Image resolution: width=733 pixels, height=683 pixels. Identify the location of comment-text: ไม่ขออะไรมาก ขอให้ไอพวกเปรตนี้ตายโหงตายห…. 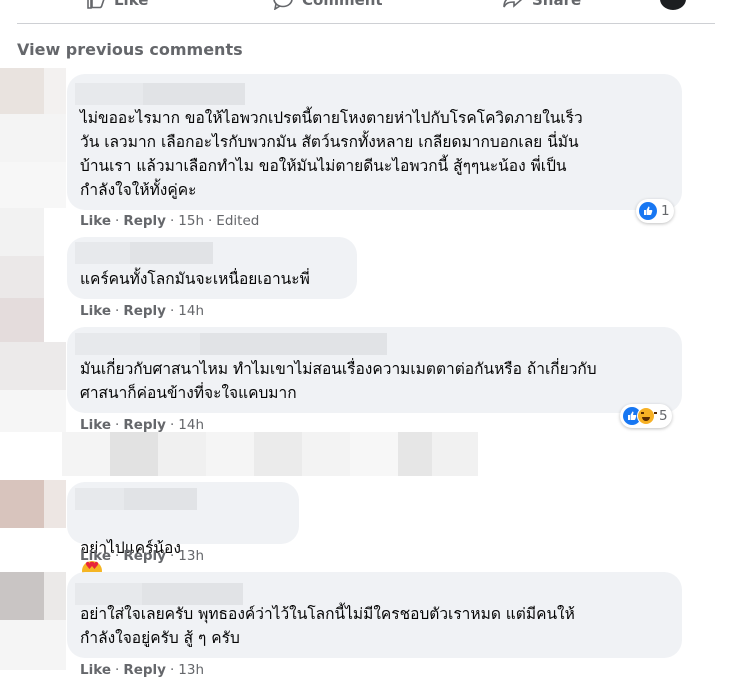
(331, 154).